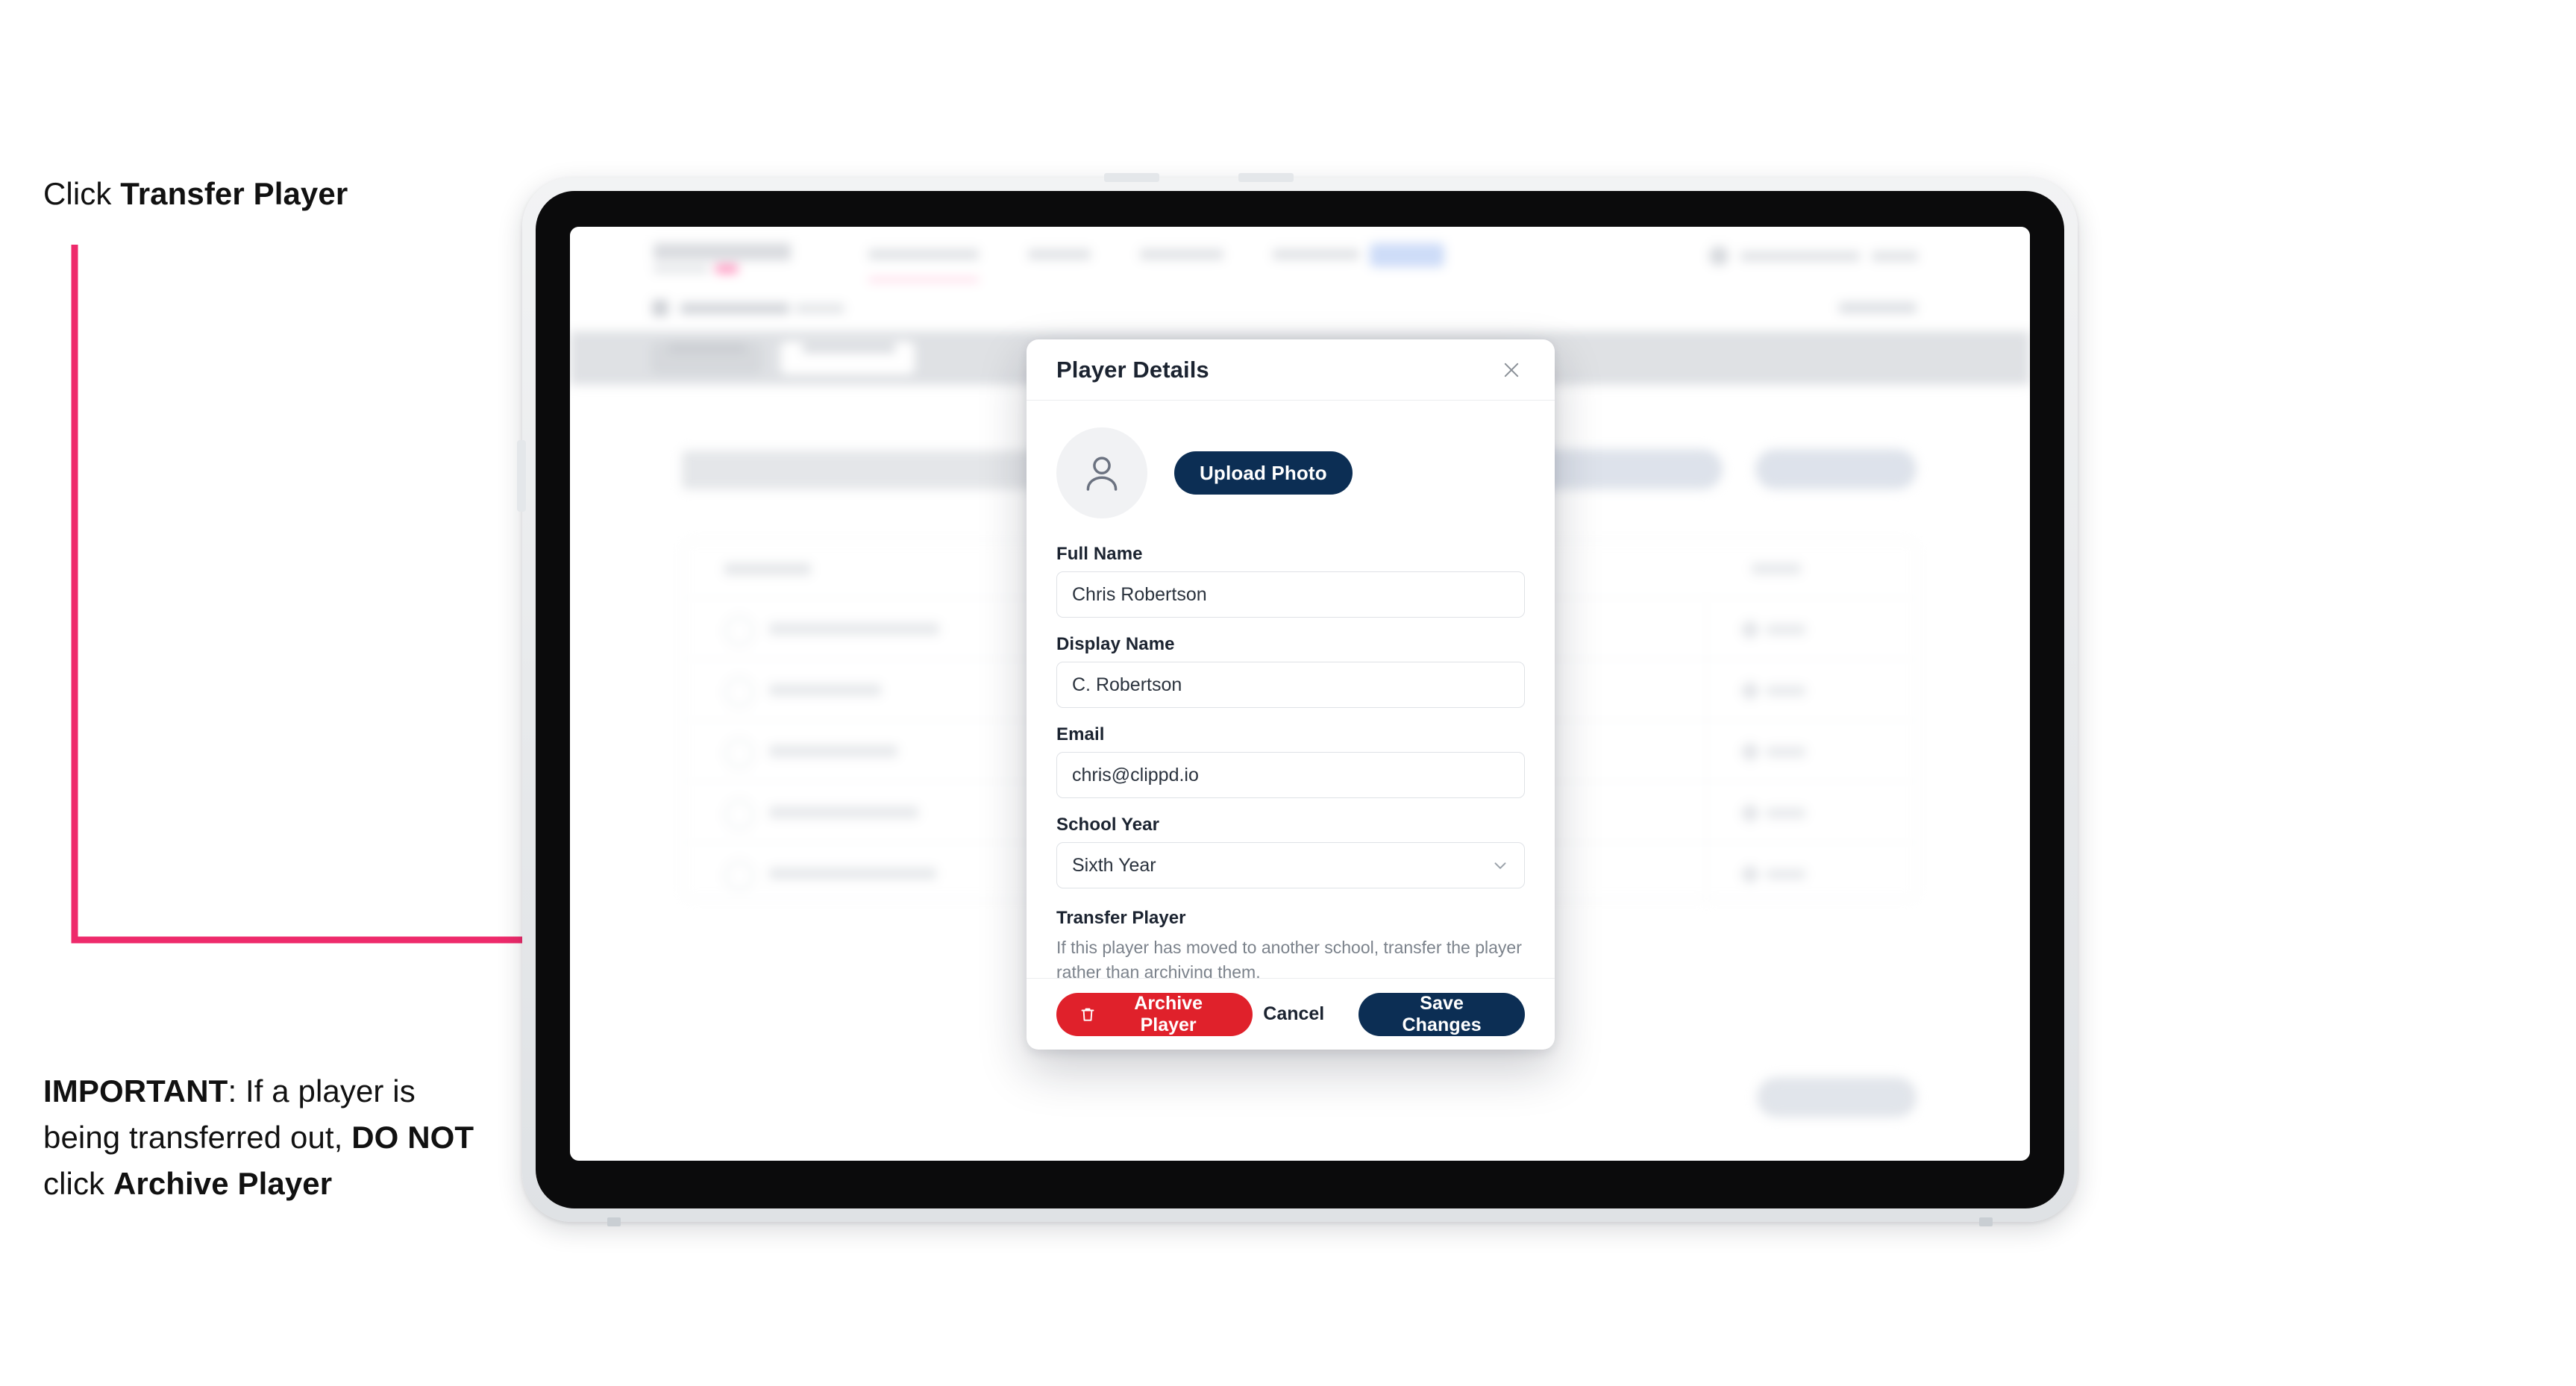 Image resolution: width=2576 pixels, height=1386 pixels. What do you see at coordinates (1291, 370) in the screenshot?
I see `modal-header: Player Details` at bounding box center [1291, 370].